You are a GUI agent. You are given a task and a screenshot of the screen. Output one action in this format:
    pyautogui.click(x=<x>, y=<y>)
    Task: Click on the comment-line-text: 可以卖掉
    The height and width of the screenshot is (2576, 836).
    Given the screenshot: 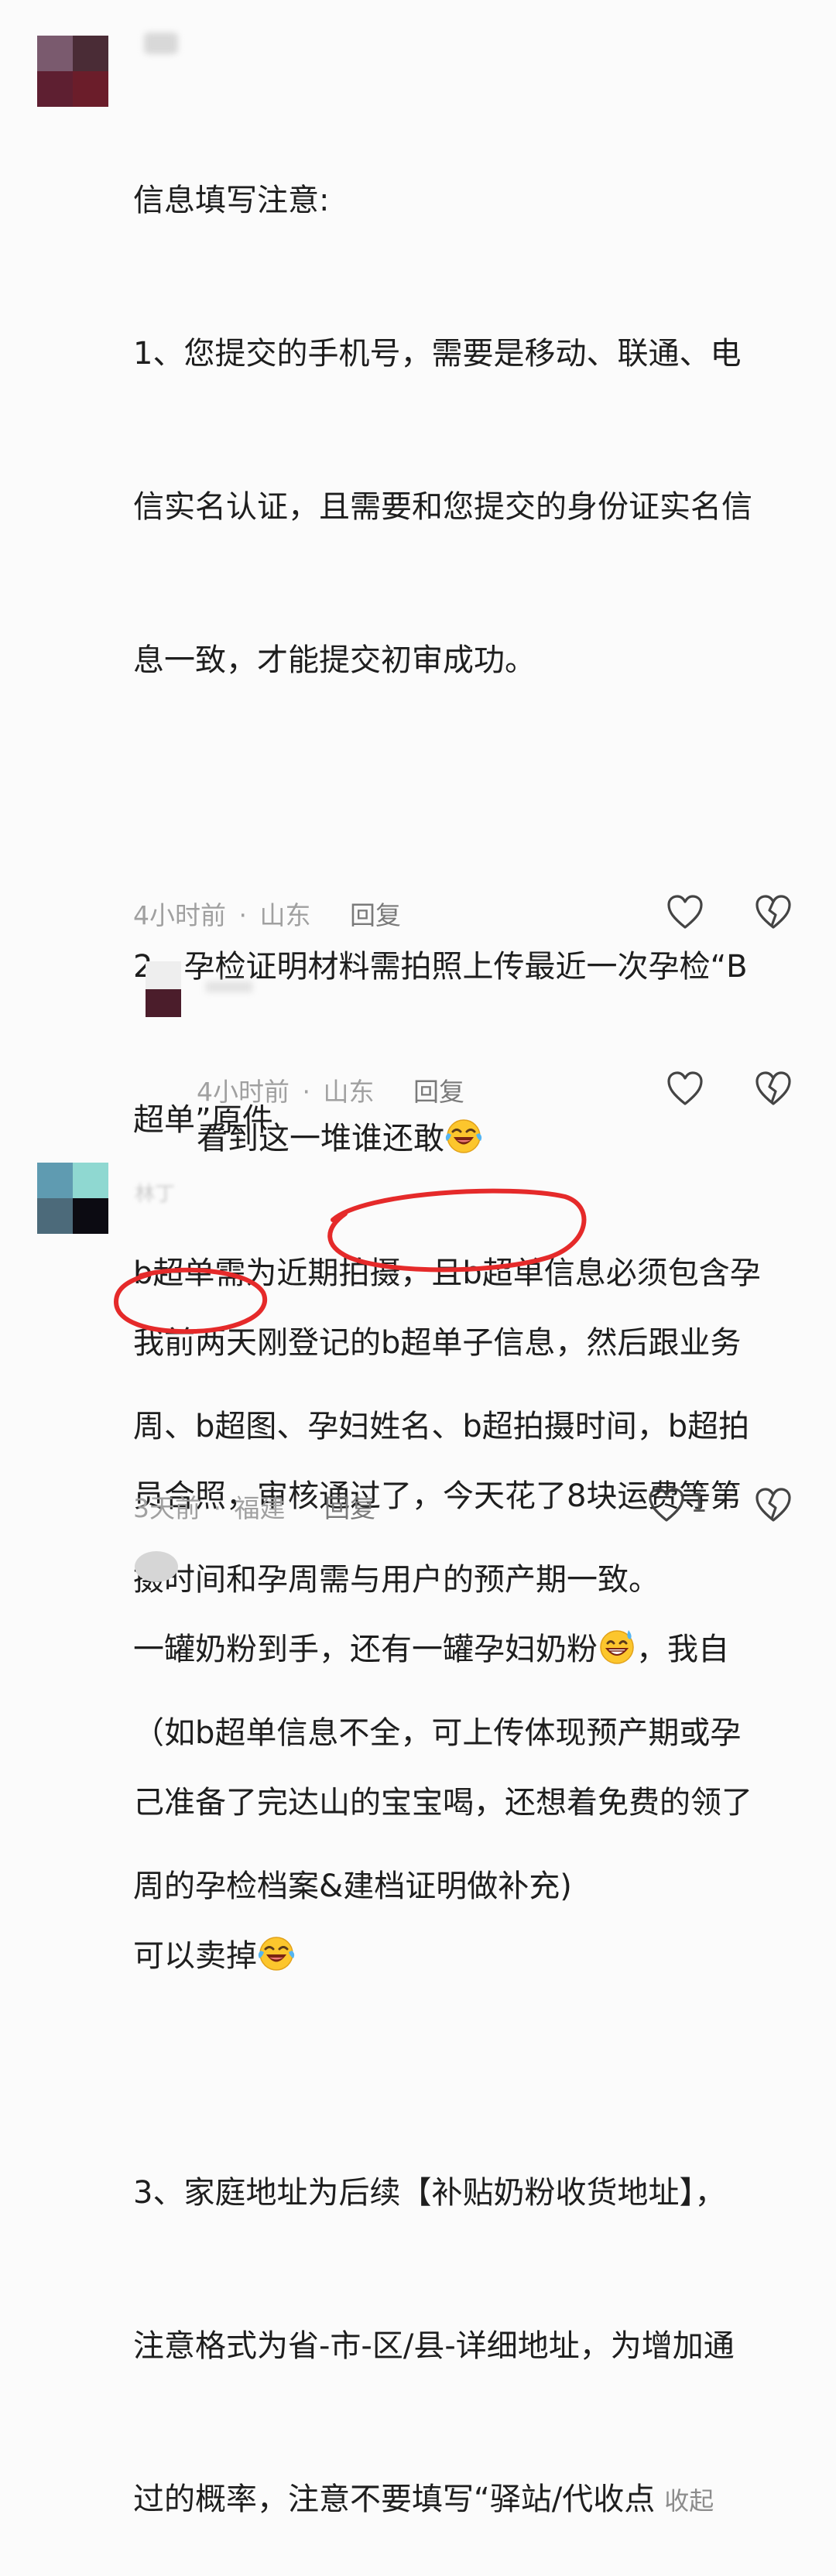 What is the action you would take?
    pyautogui.click(x=195, y=1956)
    